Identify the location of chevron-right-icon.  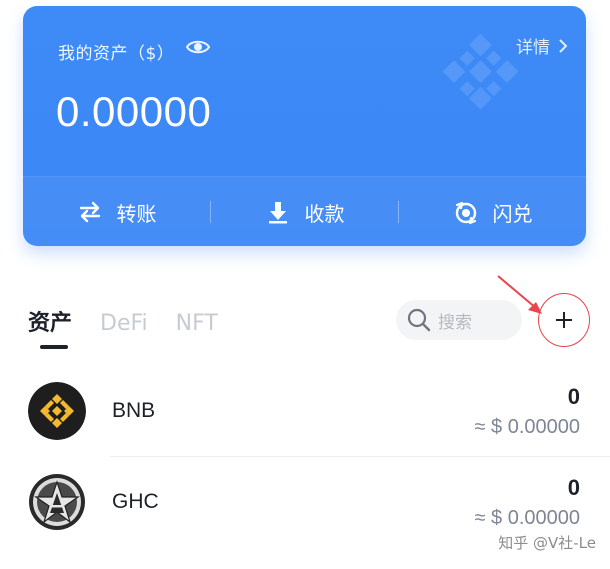
(563, 45).